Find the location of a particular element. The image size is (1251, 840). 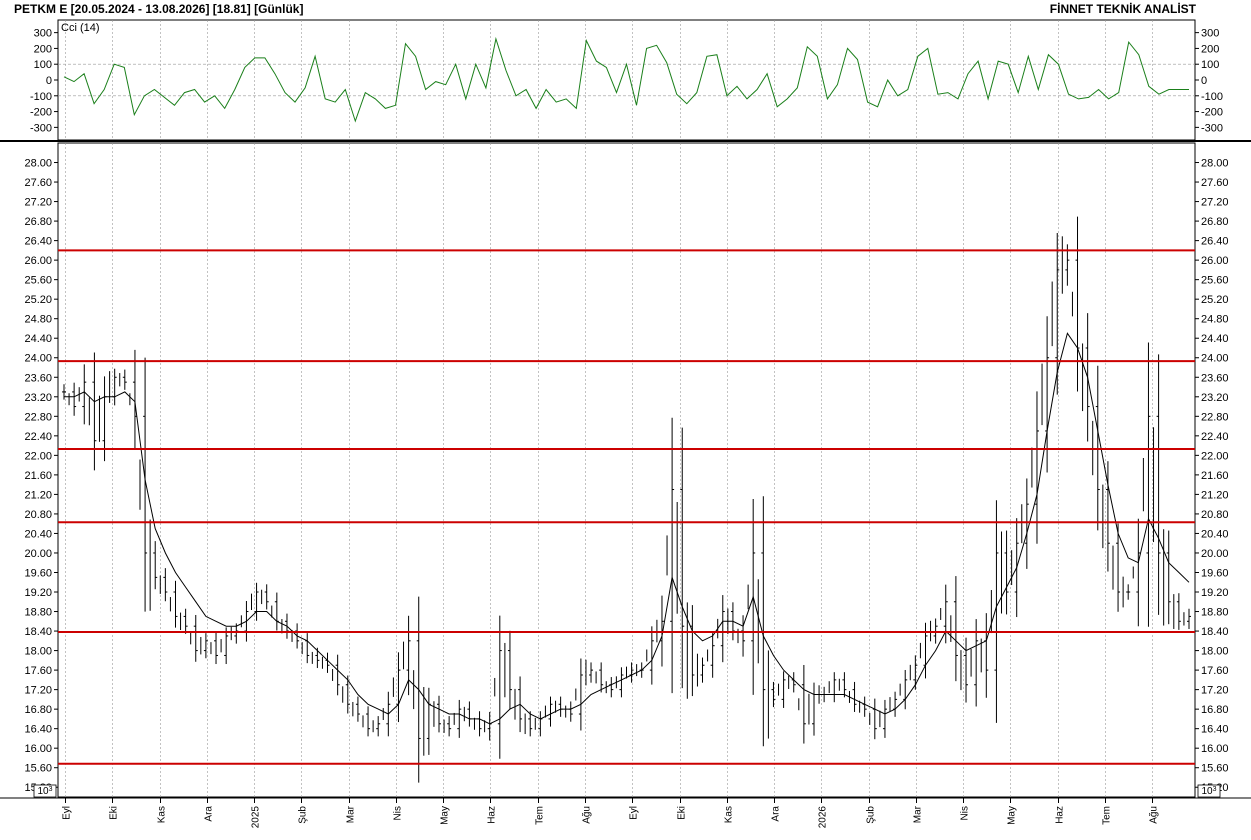

price-y-tick-label: 27.20 is located at coordinates (38, 203).